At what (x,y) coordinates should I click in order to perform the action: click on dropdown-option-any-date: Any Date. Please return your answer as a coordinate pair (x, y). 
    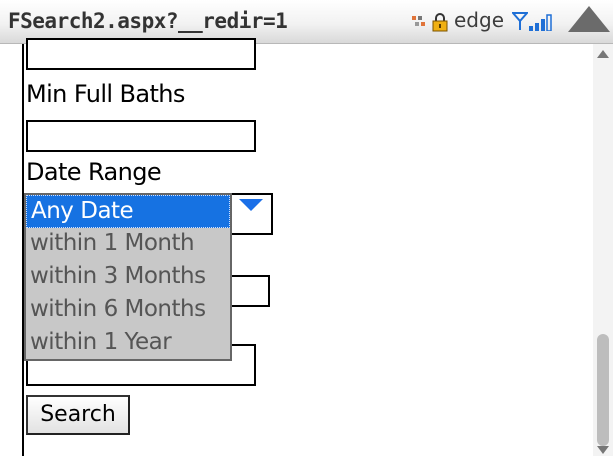
    Looking at the image, I should click on (128, 211).